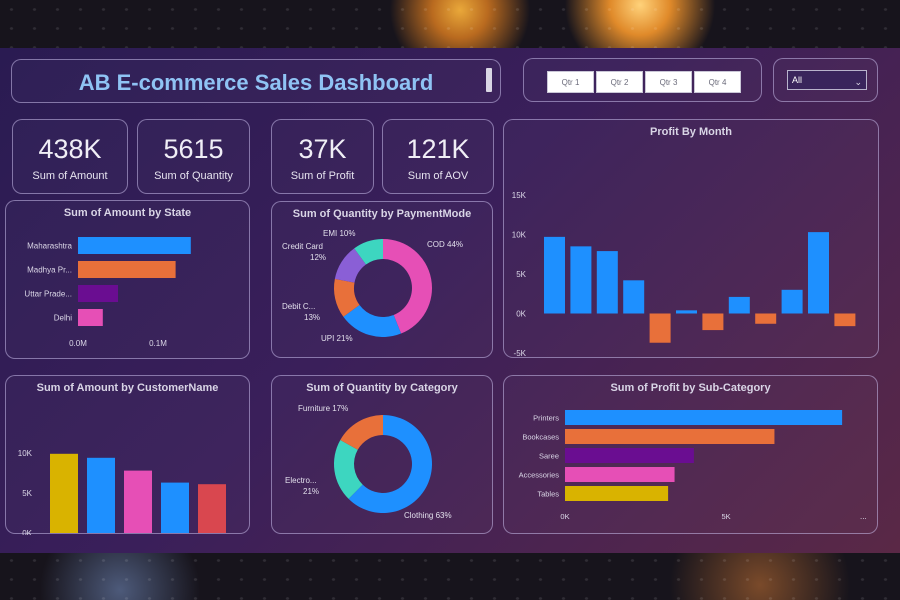  What do you see at coordinates (193, 149) in the screenshot?
I see `kpi-value: 5615` at bounding box center [193, 149].